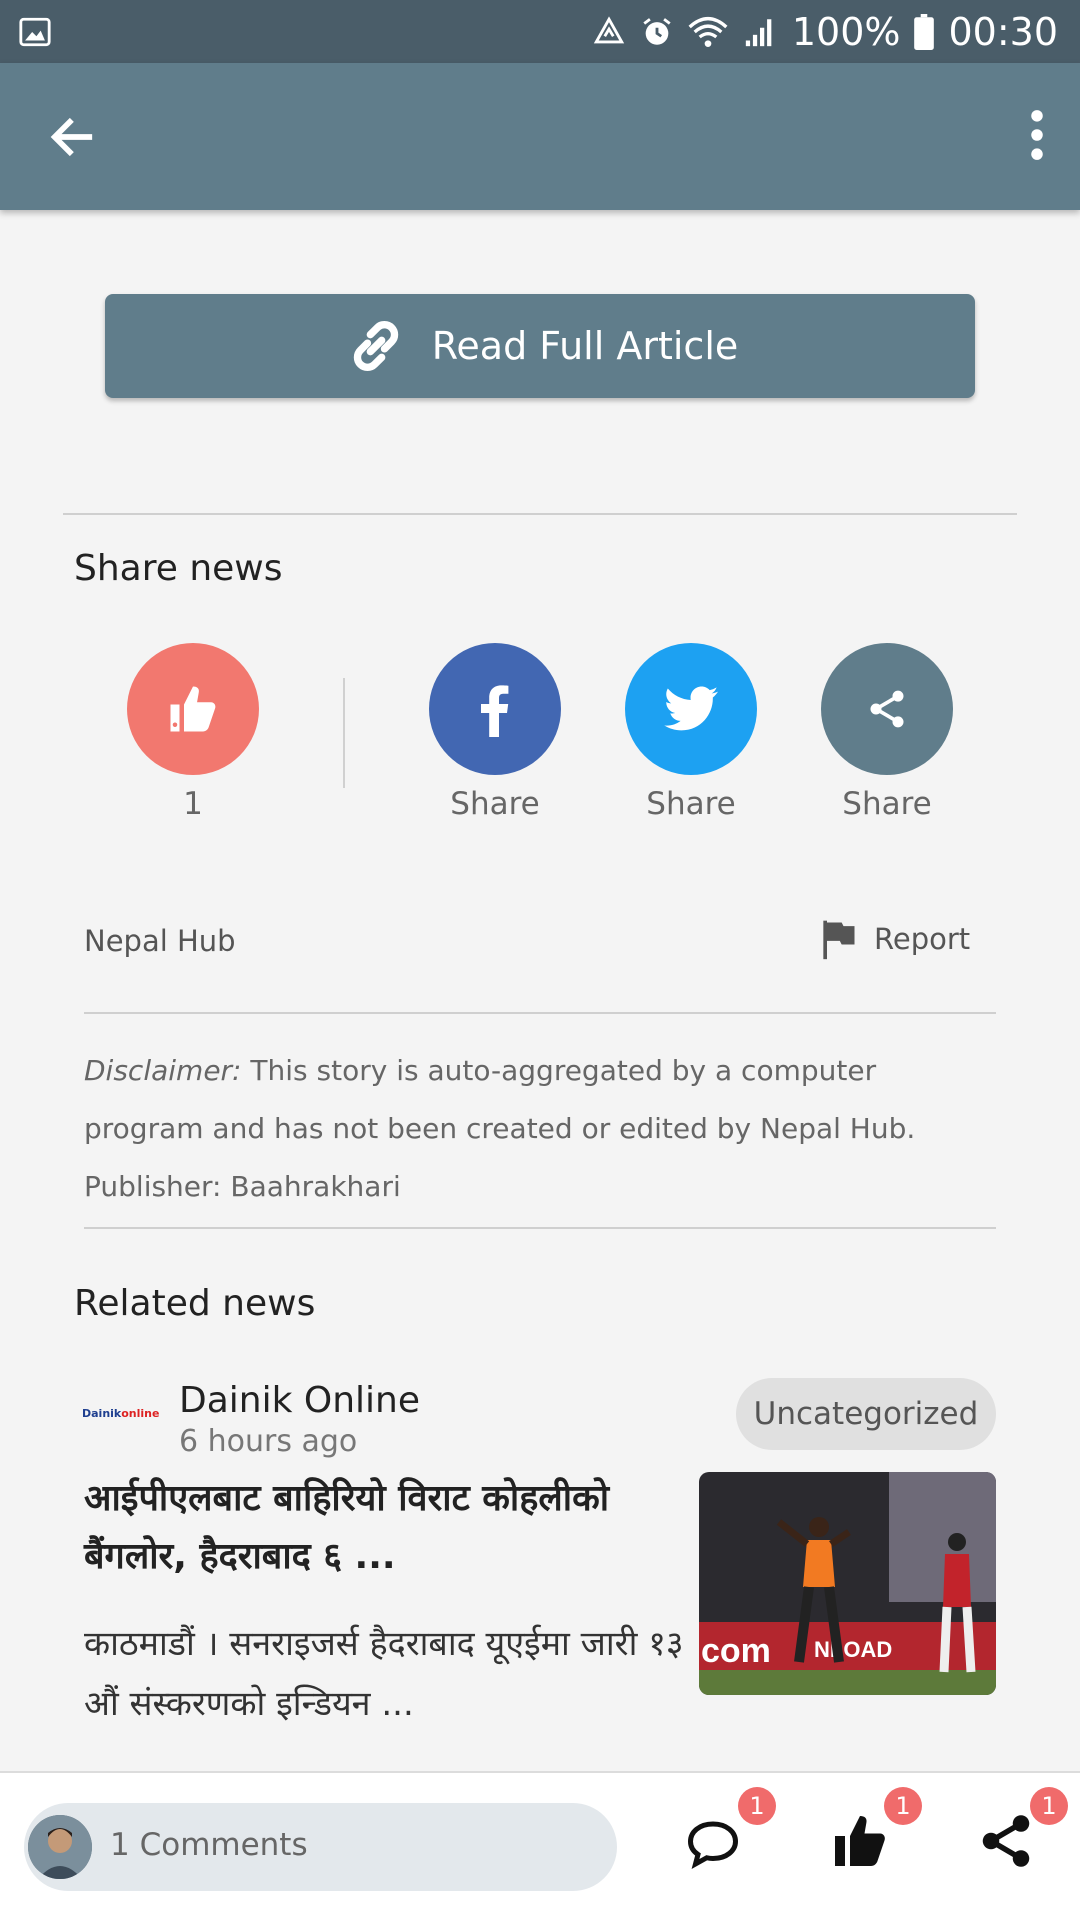 The height and width of the screenshot is (1920, 1080). I want to click on more-share-button, so click(887, 709).